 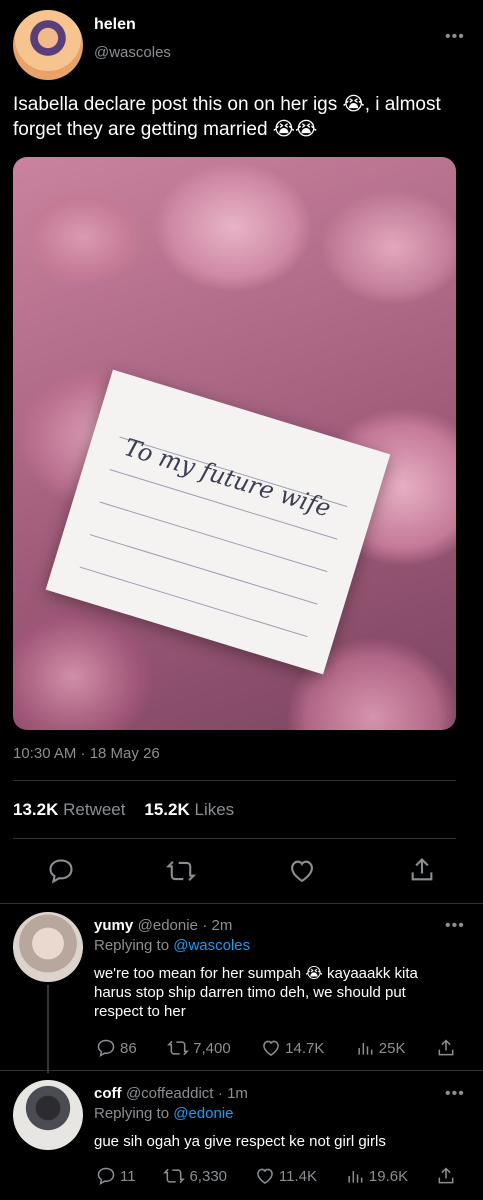 I want to click on tweet-stats: 13.2K Retweet 15.2K Likes, so click(x=123, y=810).